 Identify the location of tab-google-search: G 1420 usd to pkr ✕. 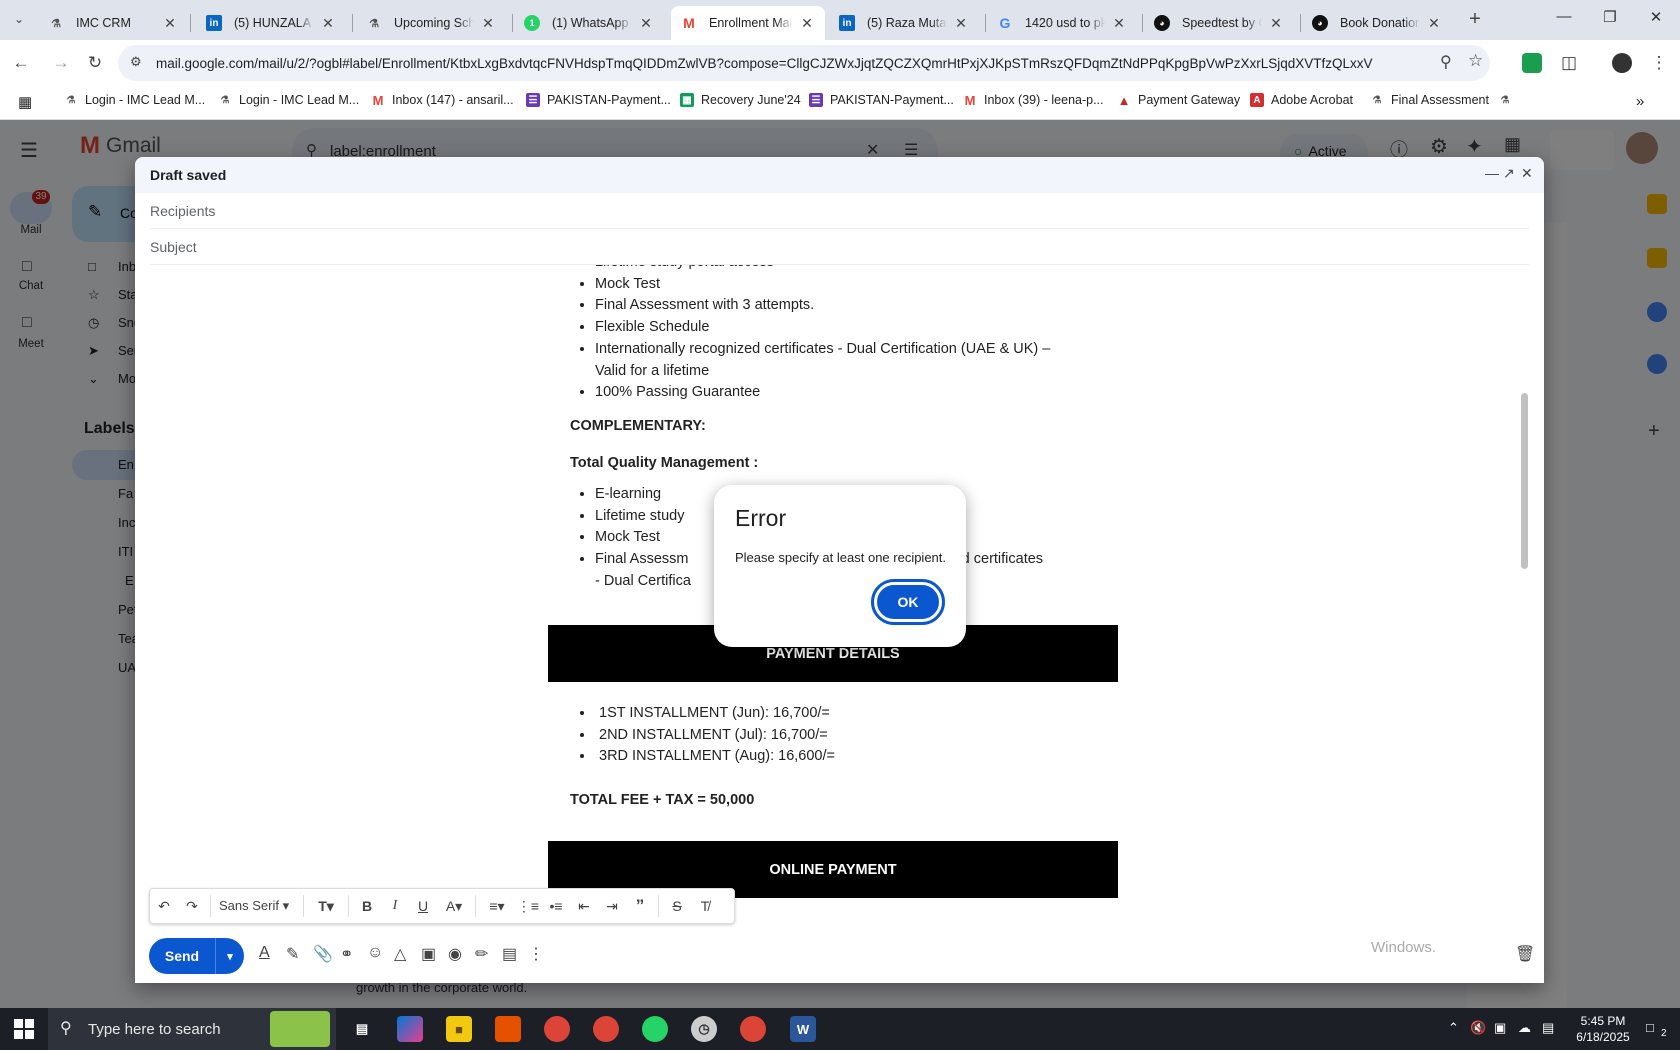
(1062, 23).